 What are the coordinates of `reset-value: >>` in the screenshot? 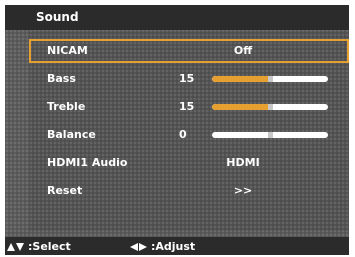 It's located at (243, 190).